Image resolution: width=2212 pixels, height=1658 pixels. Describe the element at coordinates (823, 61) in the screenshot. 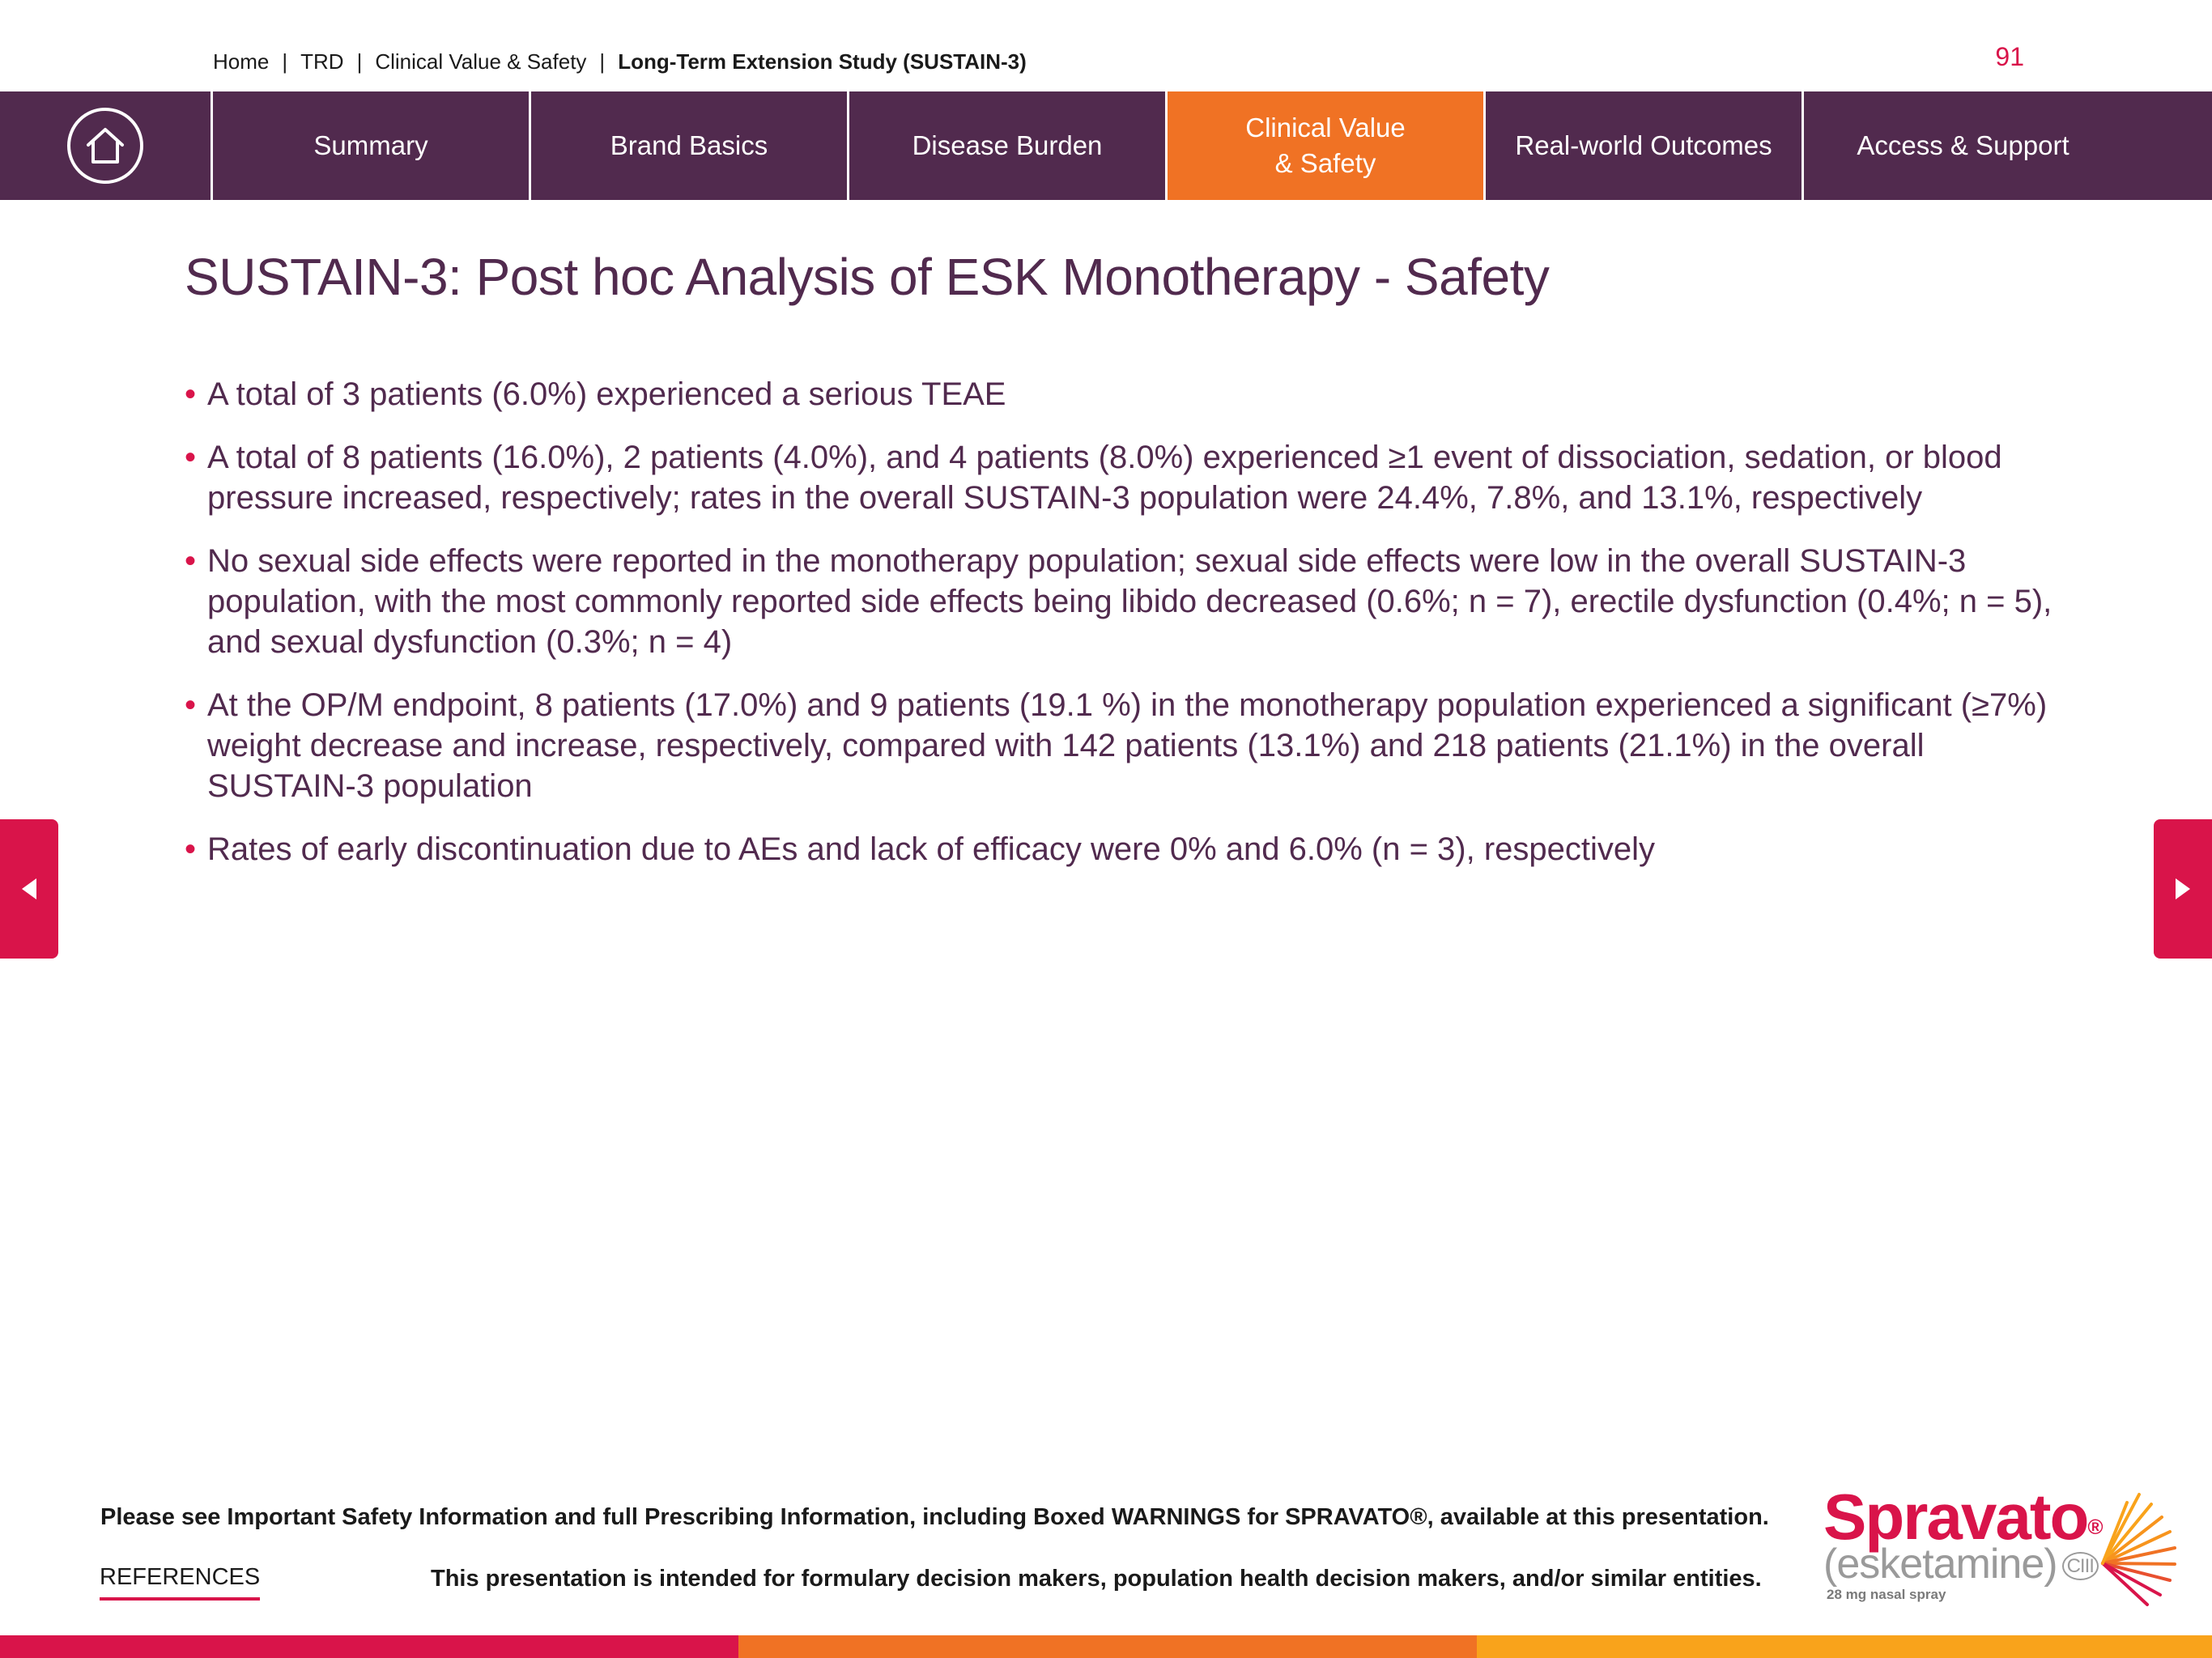

I see `breadcrumb-current: Long-Term Extension Study (SUSTAIN-3)` at that location.